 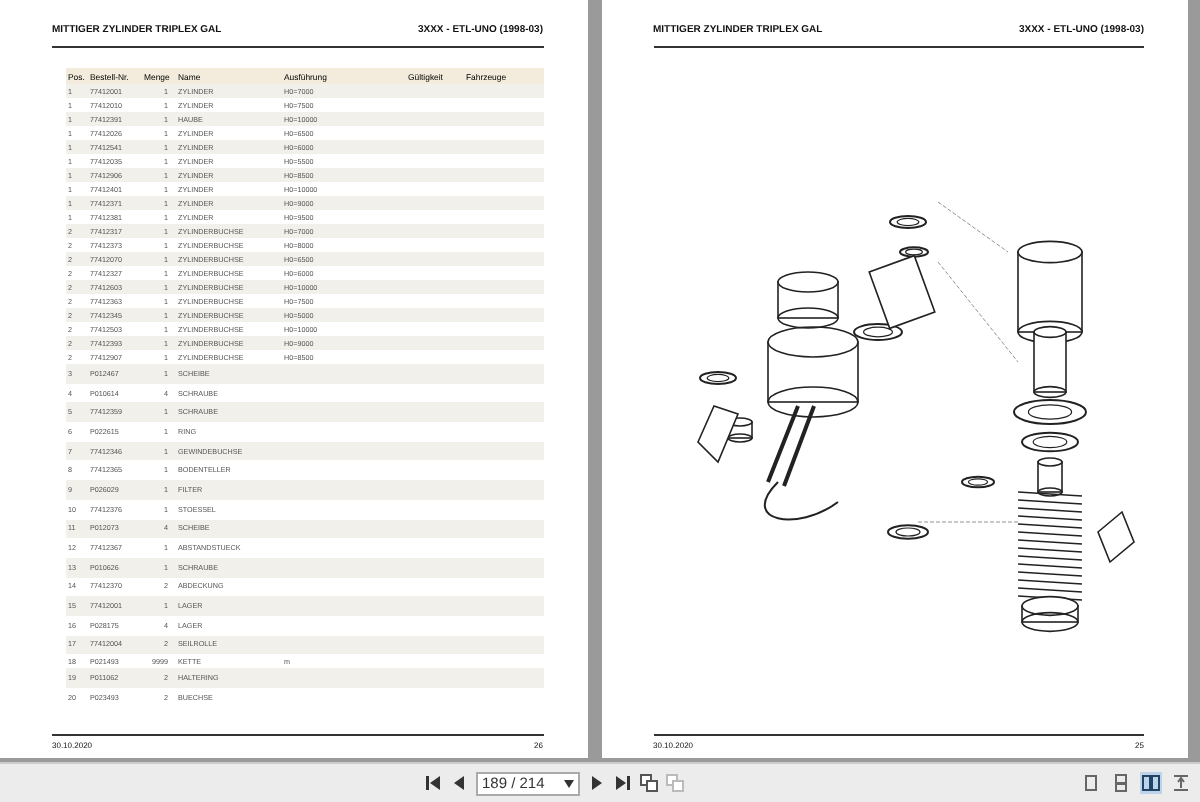 I want to click on copy-icon, so click(x=649, y=783).